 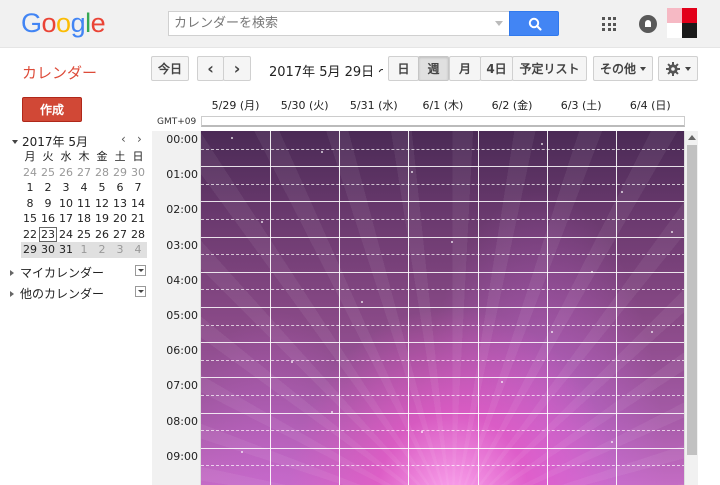 I want to click on mini-day: 10, so click(x=66, y=204).